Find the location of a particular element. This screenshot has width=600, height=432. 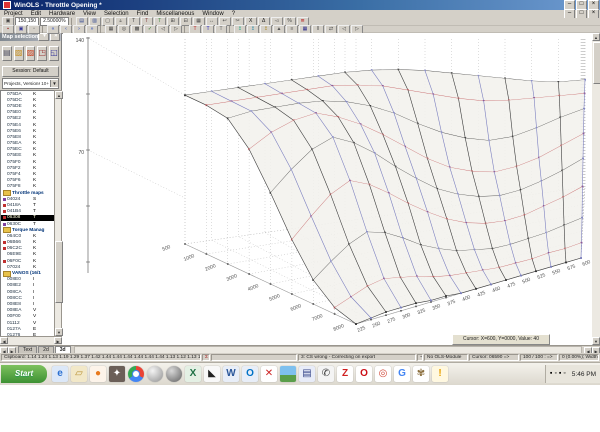

session-button: Session: Default is located at coordinates (30, 71).